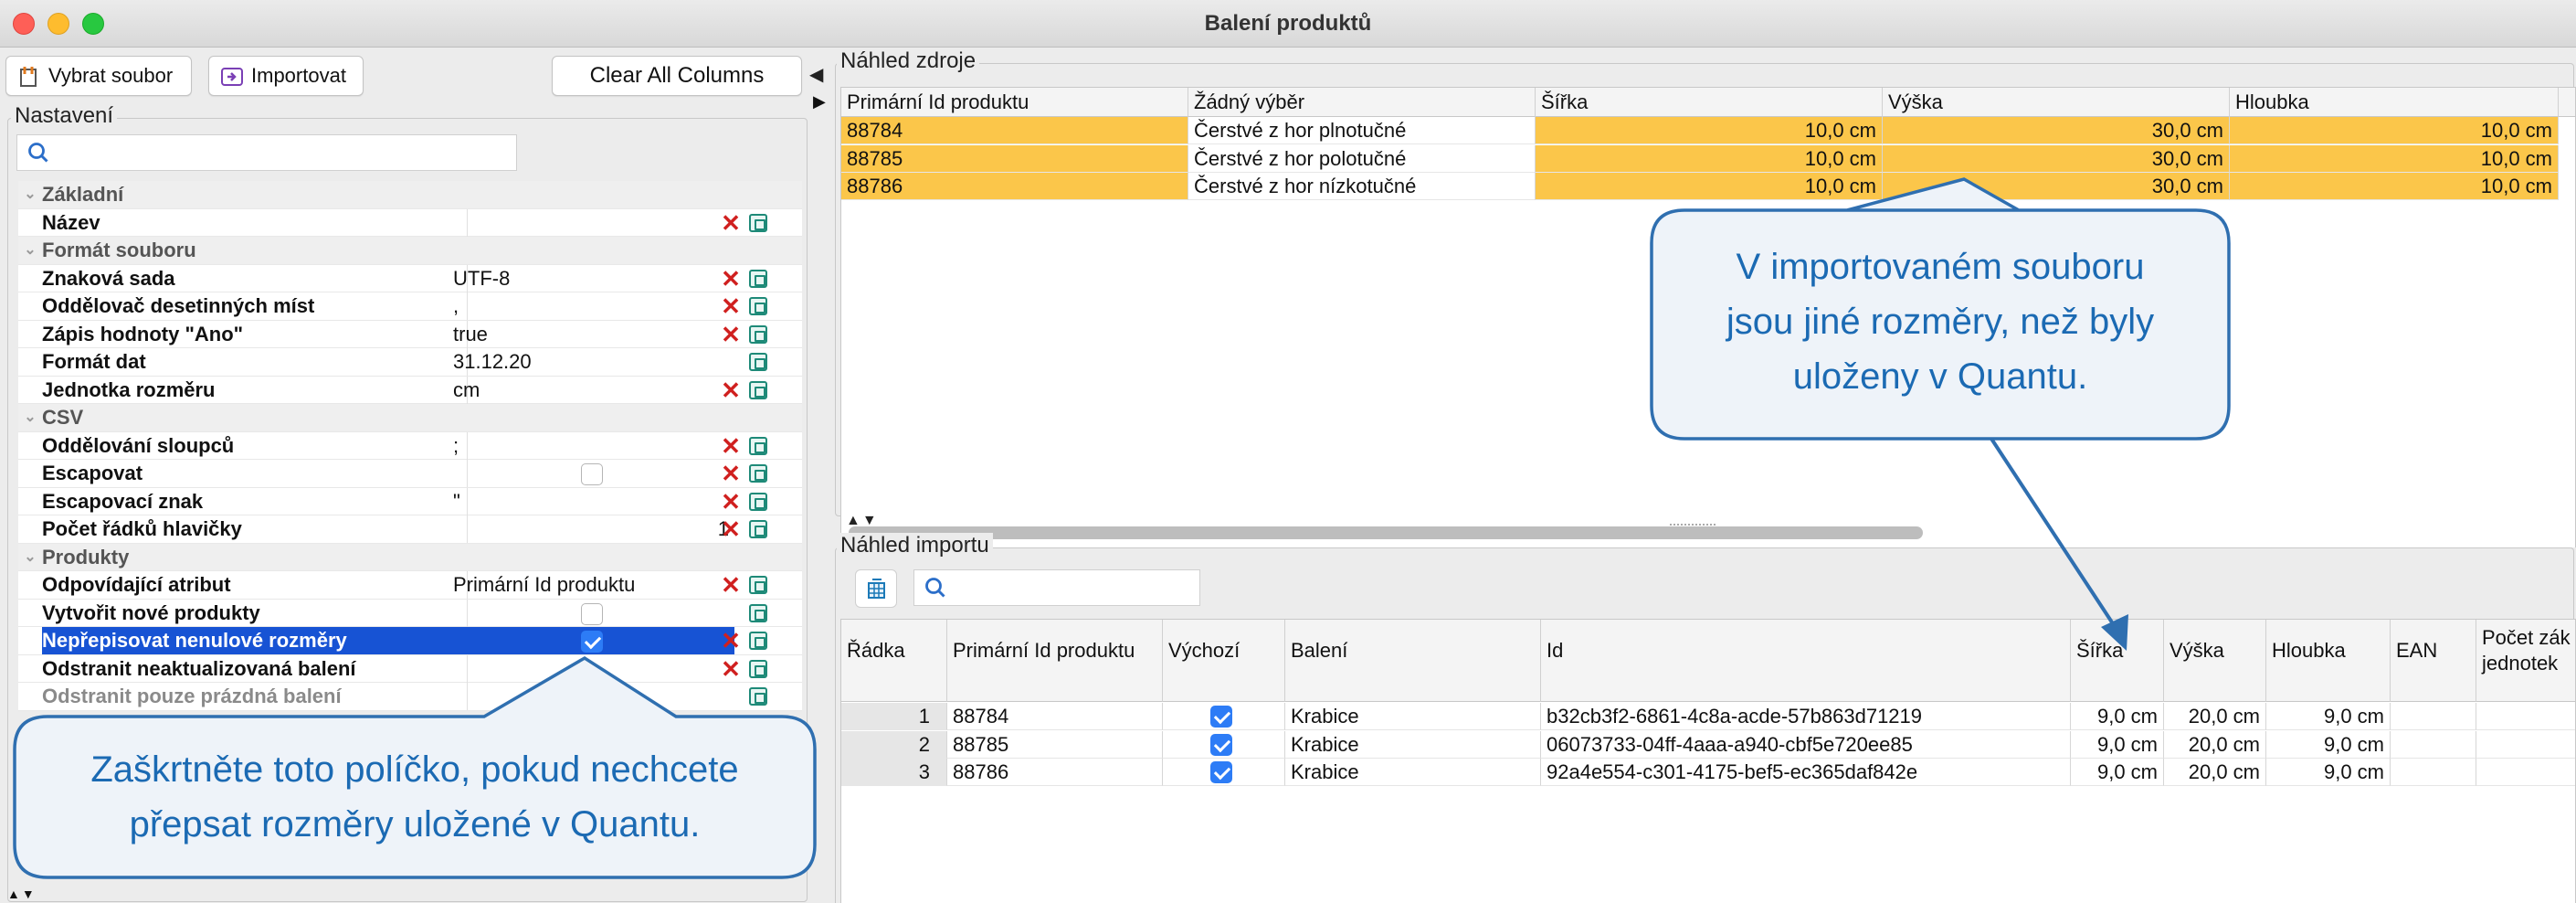 The height and width of the screenshot is (903, 2576). I want to click on property-value: Primární Id produktu, so click(592, 585).